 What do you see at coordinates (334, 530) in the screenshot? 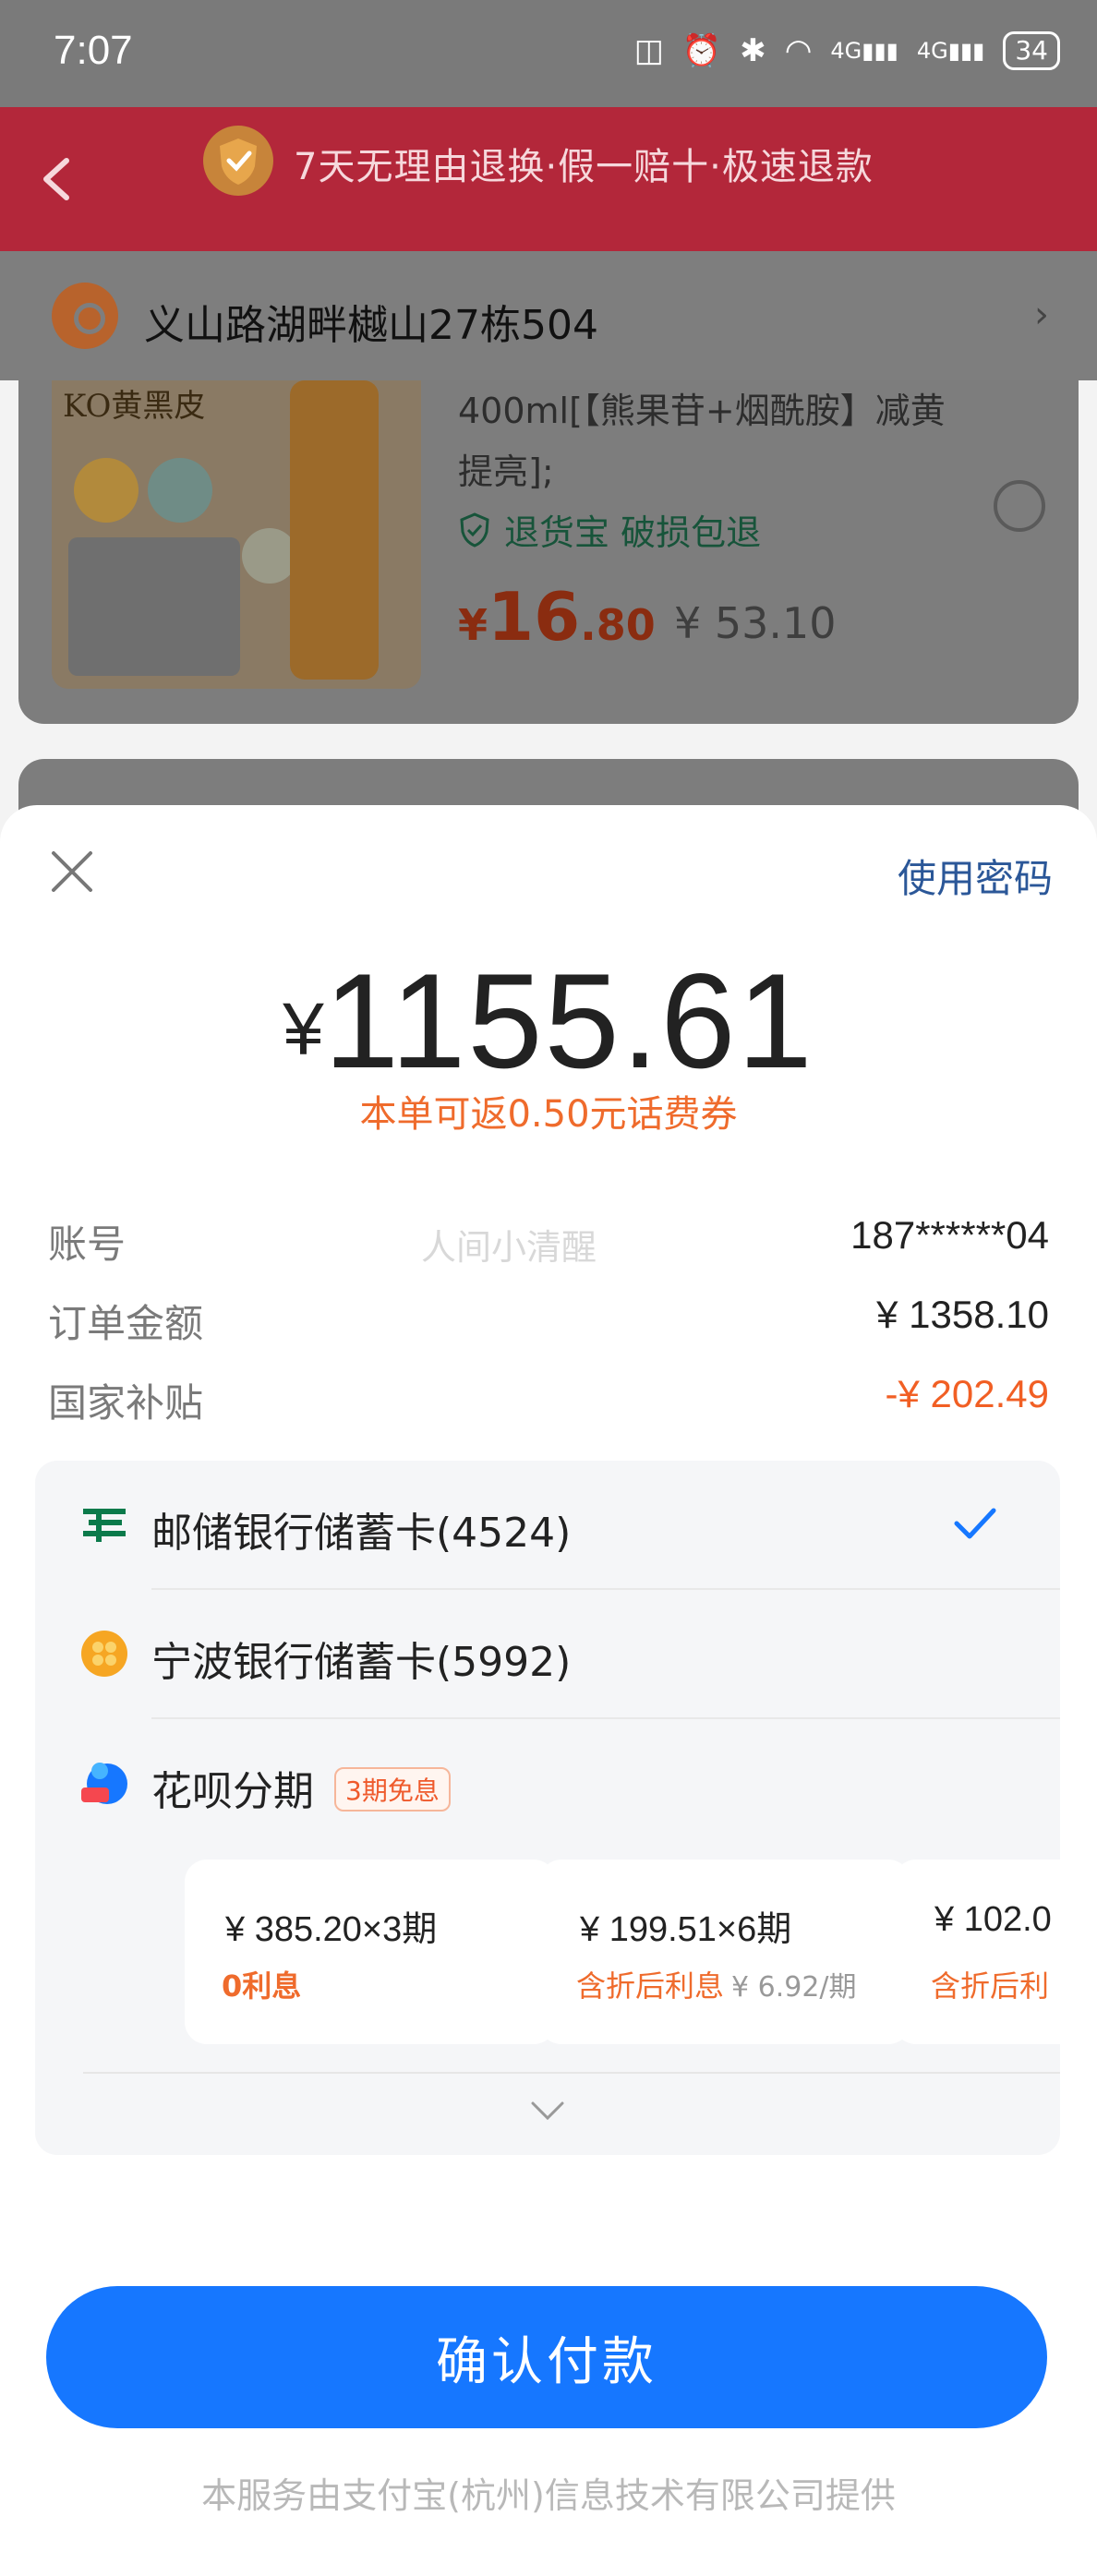
I see `bottle-image` at bounding box center [334, 530].